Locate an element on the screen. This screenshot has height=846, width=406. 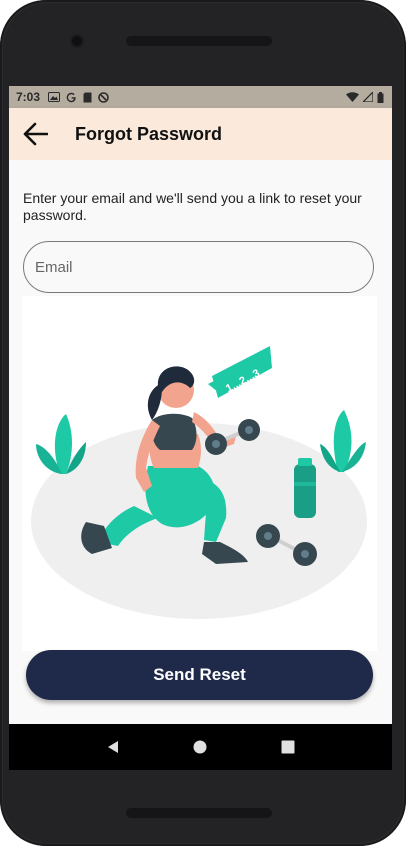
arrow-left-icon is located at coordinates (35, 134).